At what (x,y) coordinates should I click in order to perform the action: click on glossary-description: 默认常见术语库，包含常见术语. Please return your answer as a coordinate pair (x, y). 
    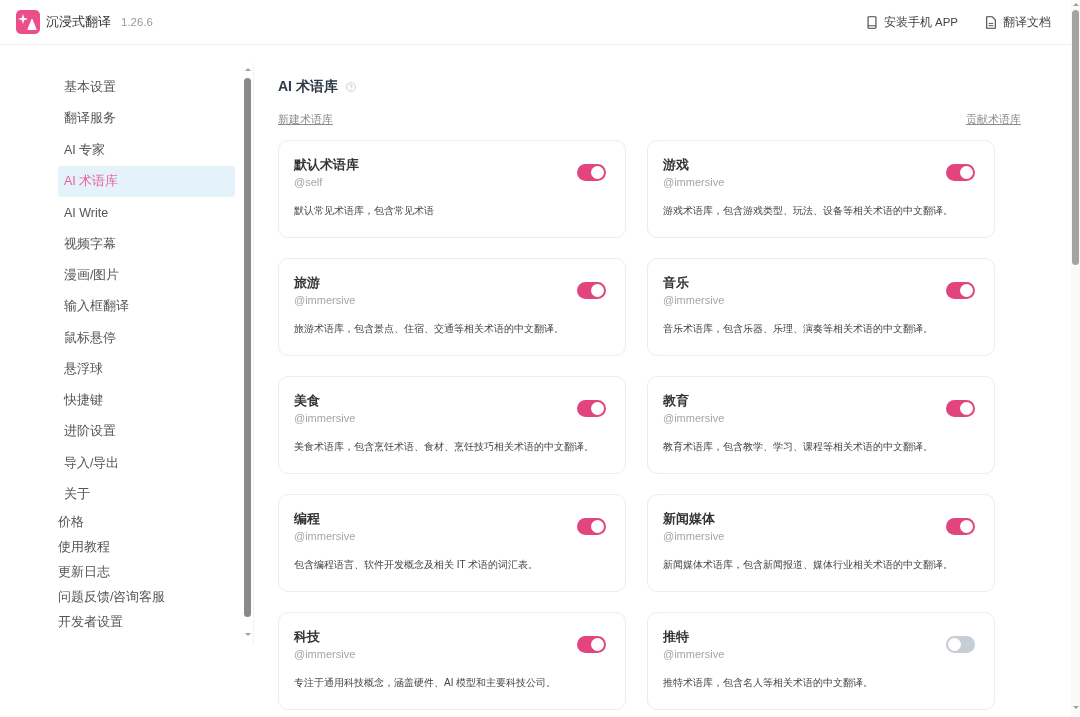
    Looking at the image, I should click on (364, 211).